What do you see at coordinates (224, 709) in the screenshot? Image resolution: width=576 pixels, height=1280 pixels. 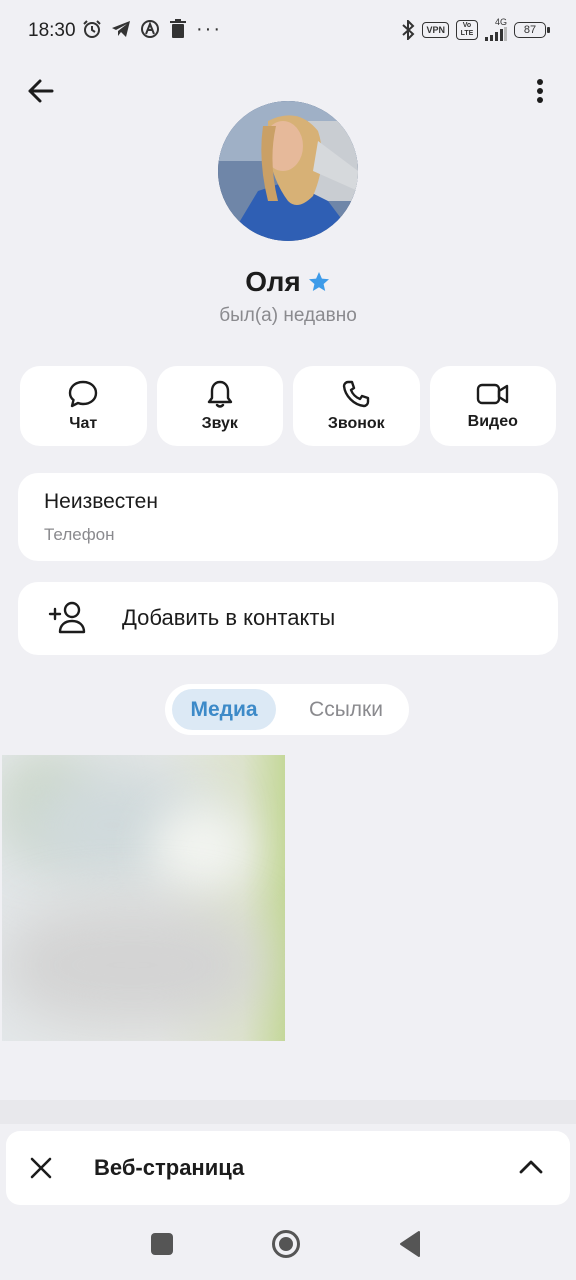 I see `tab-media: Медиа` at bounding box center [224, 709].